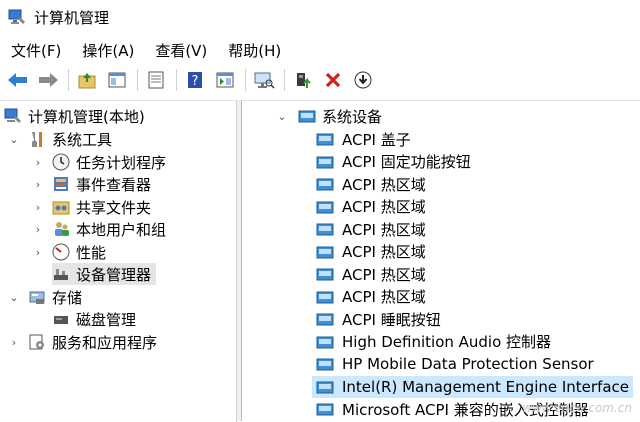 The image size is (640, 422). What do you see at coordinates (106, 319) in the screenshot?
I see `tree-label: 磁盘管理` at bounding box center [106, 319].